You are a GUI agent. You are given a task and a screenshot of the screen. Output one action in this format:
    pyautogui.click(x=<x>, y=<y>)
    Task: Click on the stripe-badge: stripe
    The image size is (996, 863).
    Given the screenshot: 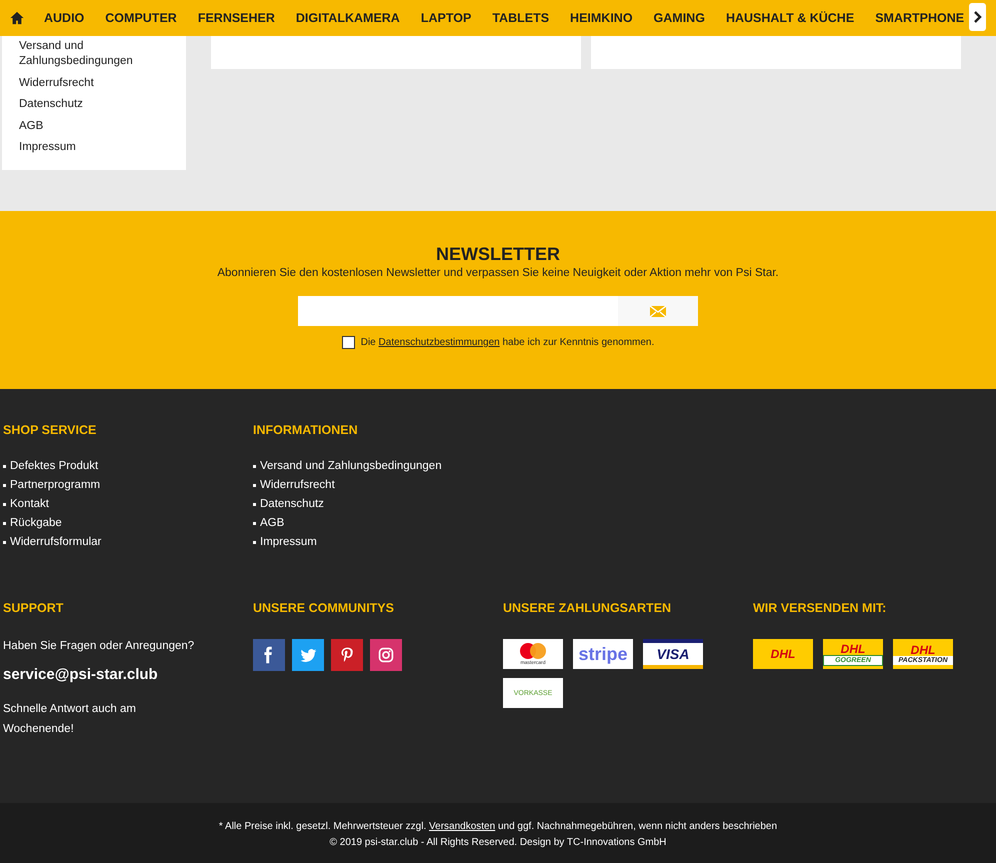 What is the action you would take?
    pyautogui.click(x=603, y=654)
    